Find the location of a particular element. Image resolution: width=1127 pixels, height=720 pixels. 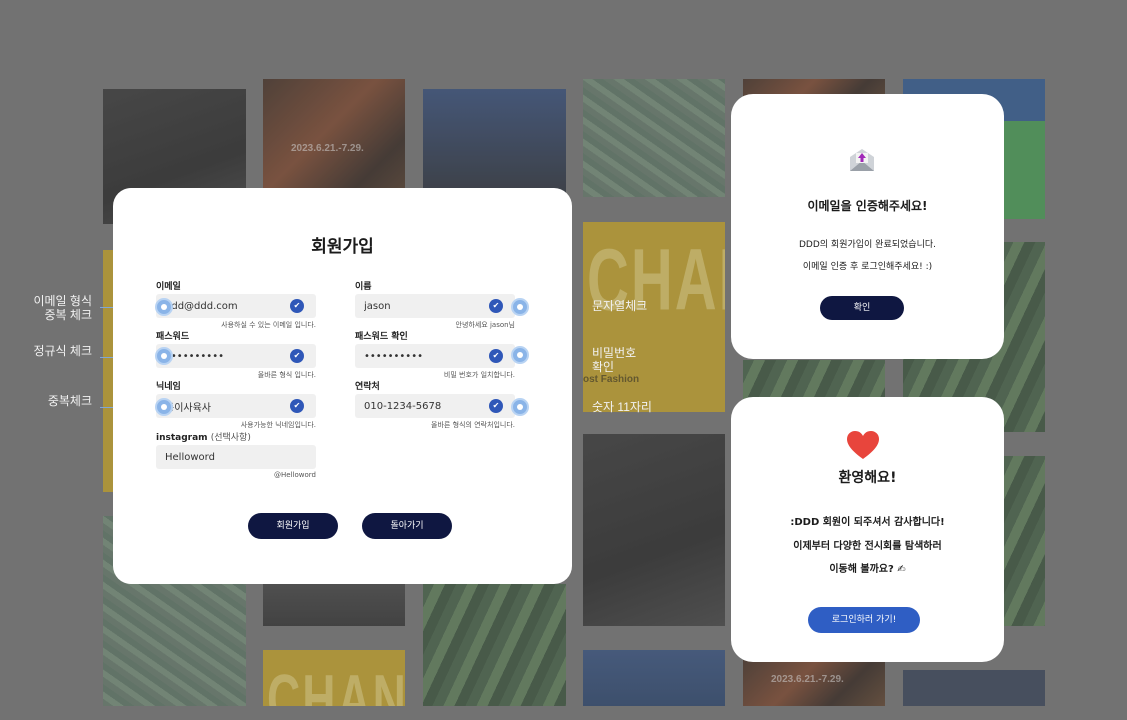

password-box: ✔ is located at coordinates (236, 356).